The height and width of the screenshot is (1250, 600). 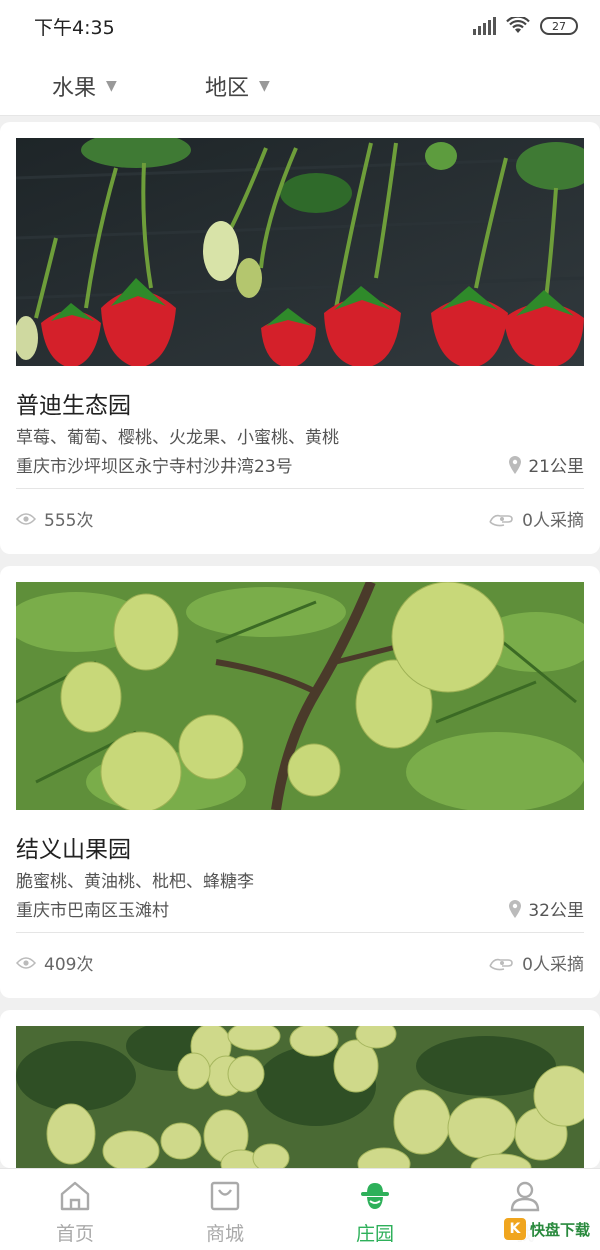 I want to click on home-icon, so click(x=75, y=1196).